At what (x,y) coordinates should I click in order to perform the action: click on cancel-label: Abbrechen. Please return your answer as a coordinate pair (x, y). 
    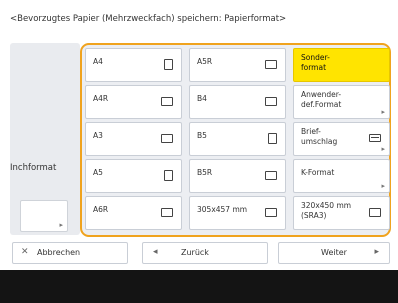
    Looking at the image, I should click on (59, 252).